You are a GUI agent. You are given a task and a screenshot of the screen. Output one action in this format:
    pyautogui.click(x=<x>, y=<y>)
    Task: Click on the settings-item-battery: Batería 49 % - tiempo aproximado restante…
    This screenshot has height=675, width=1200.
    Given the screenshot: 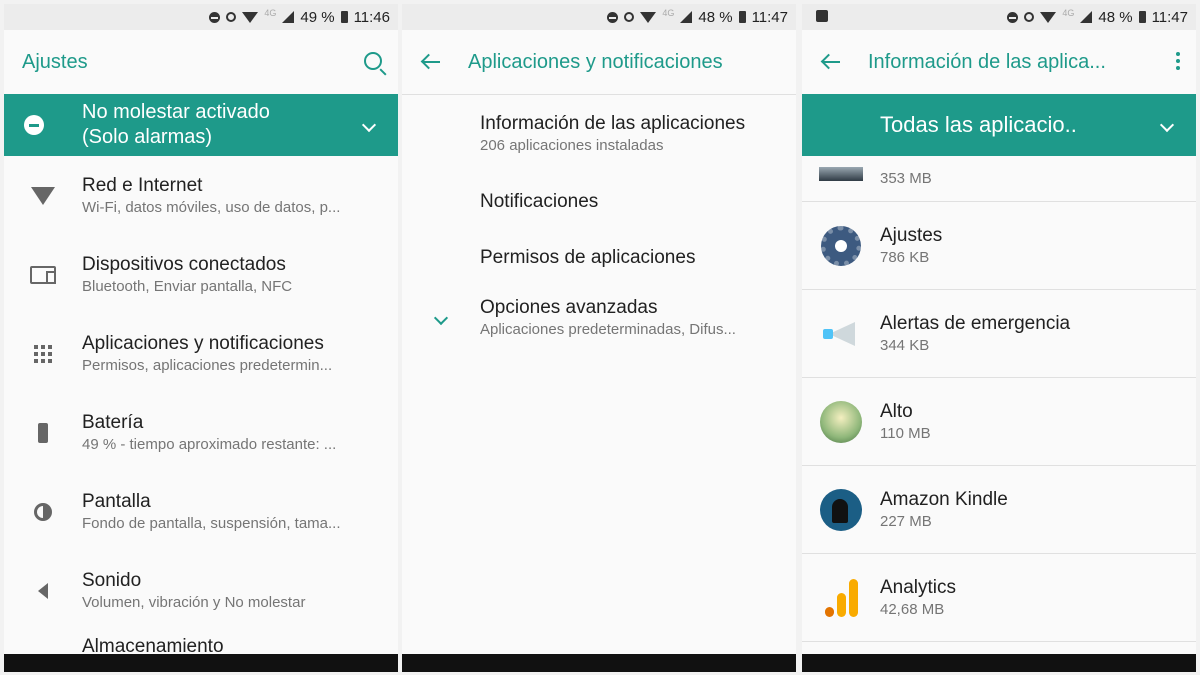 What is the action you would take?
    pyautogui.click(x=201, y=432)
    